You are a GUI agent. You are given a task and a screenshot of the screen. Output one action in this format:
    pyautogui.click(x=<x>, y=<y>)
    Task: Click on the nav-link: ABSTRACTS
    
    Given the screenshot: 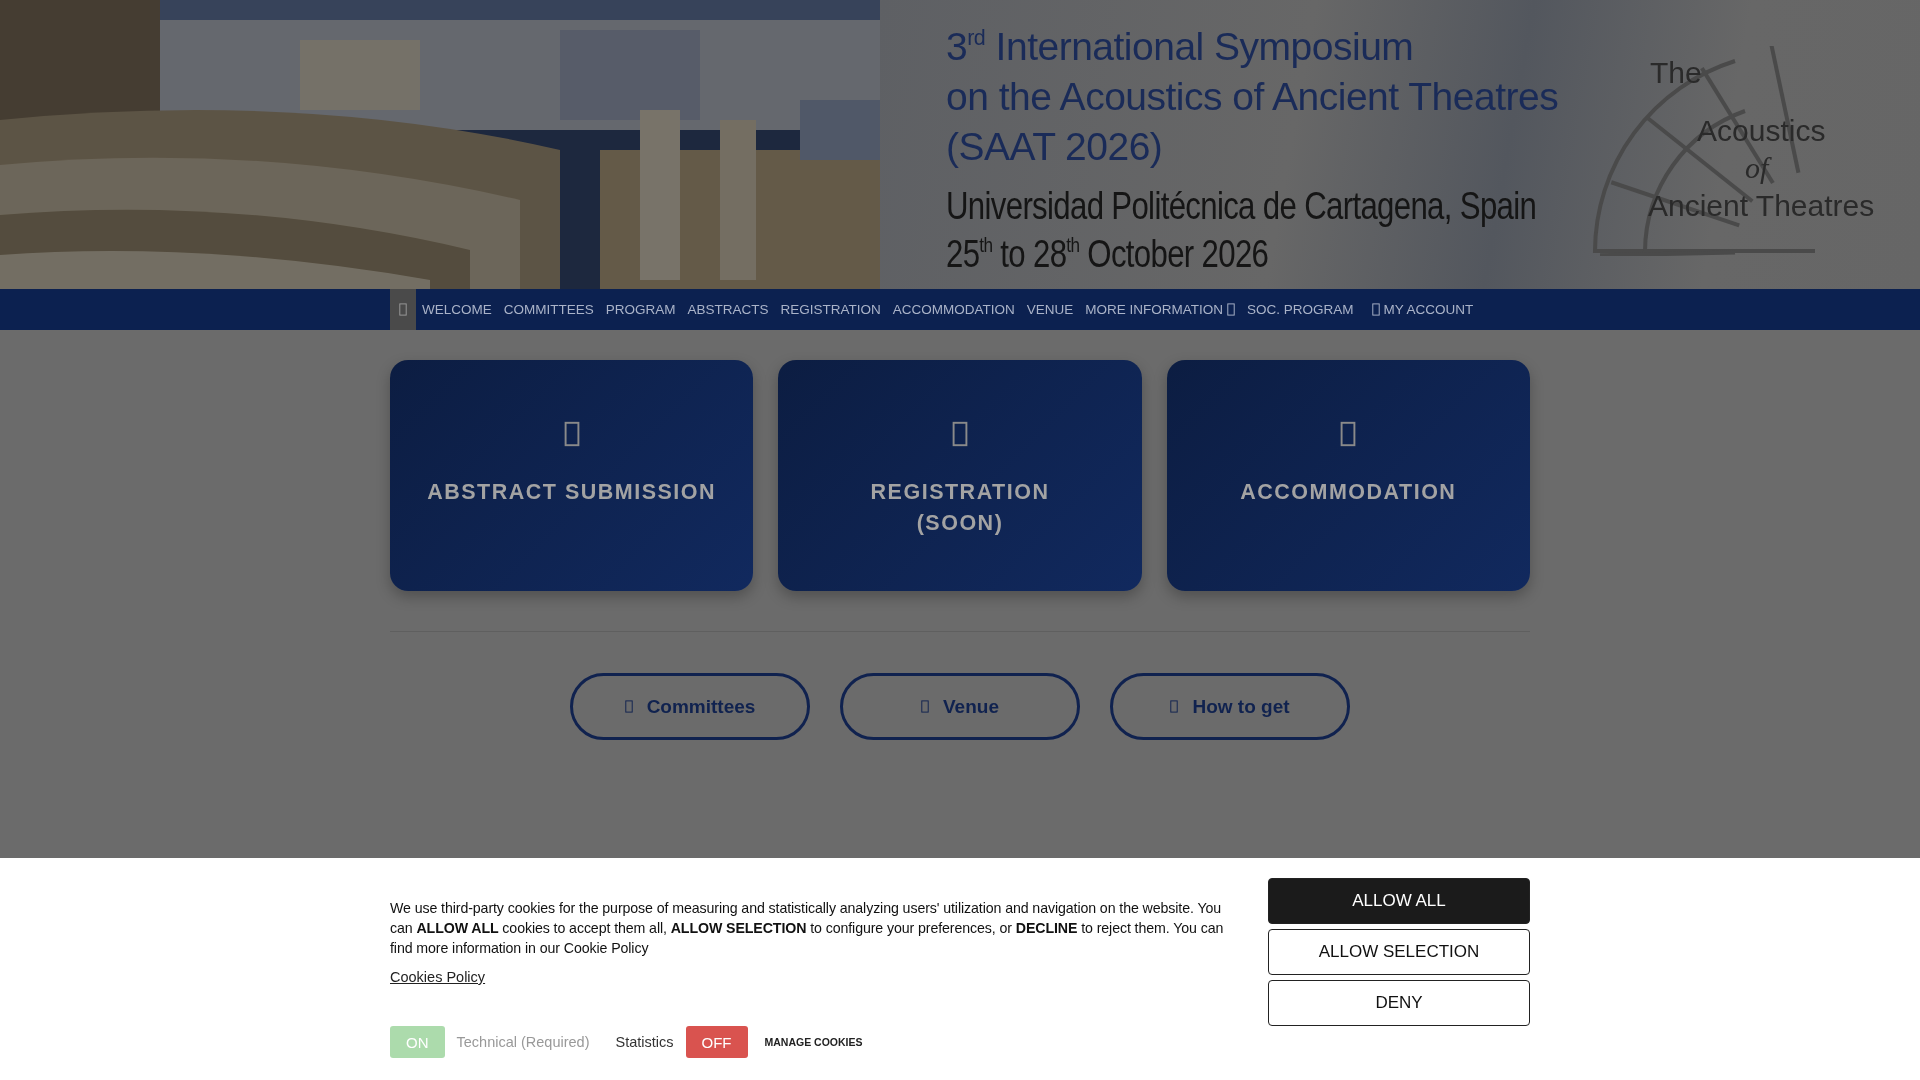 What is the action you would take?
    pyautogui.click(x=728, y=309)
    